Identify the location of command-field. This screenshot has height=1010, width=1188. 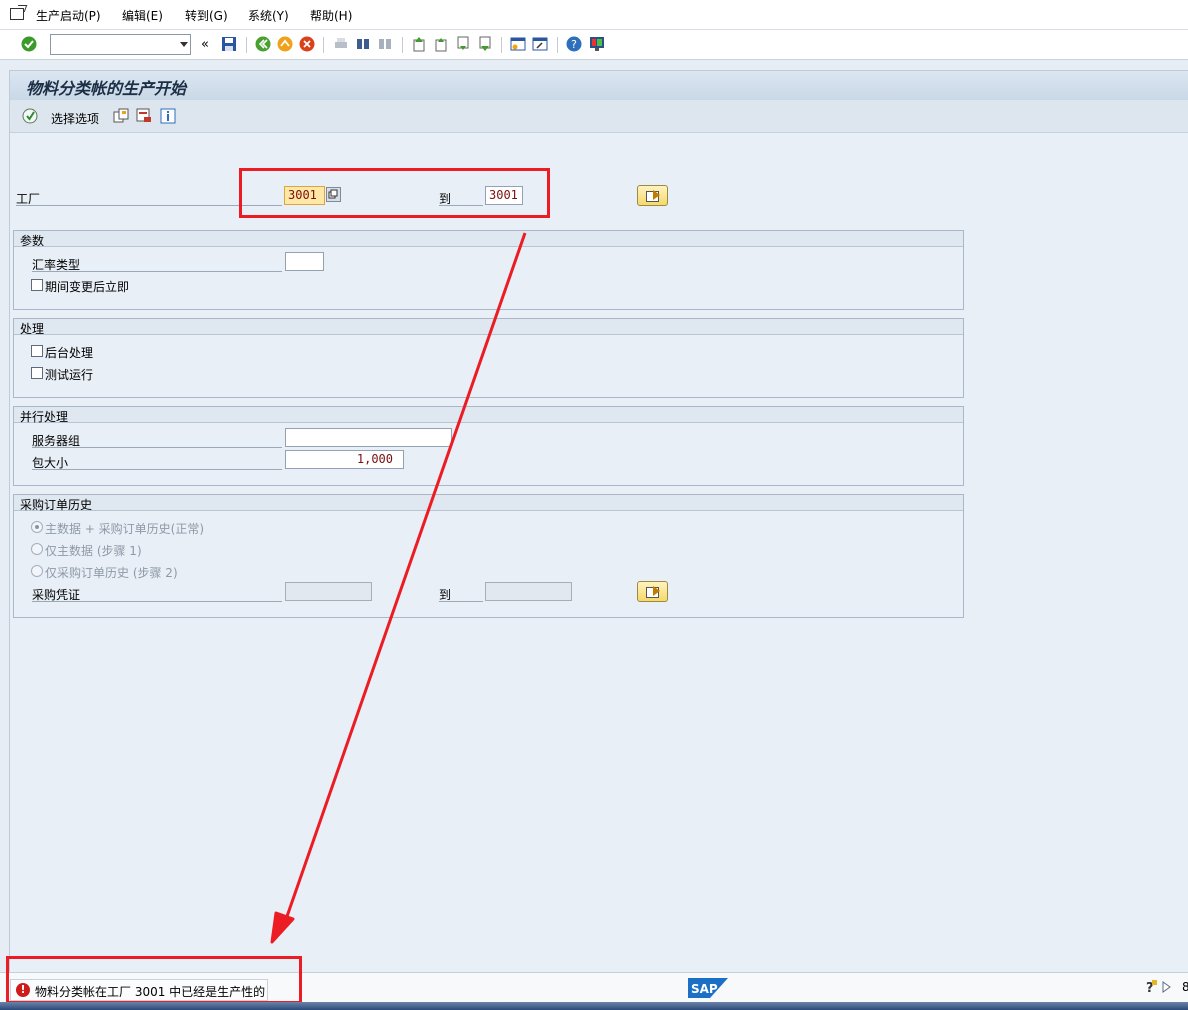
(120, 44).